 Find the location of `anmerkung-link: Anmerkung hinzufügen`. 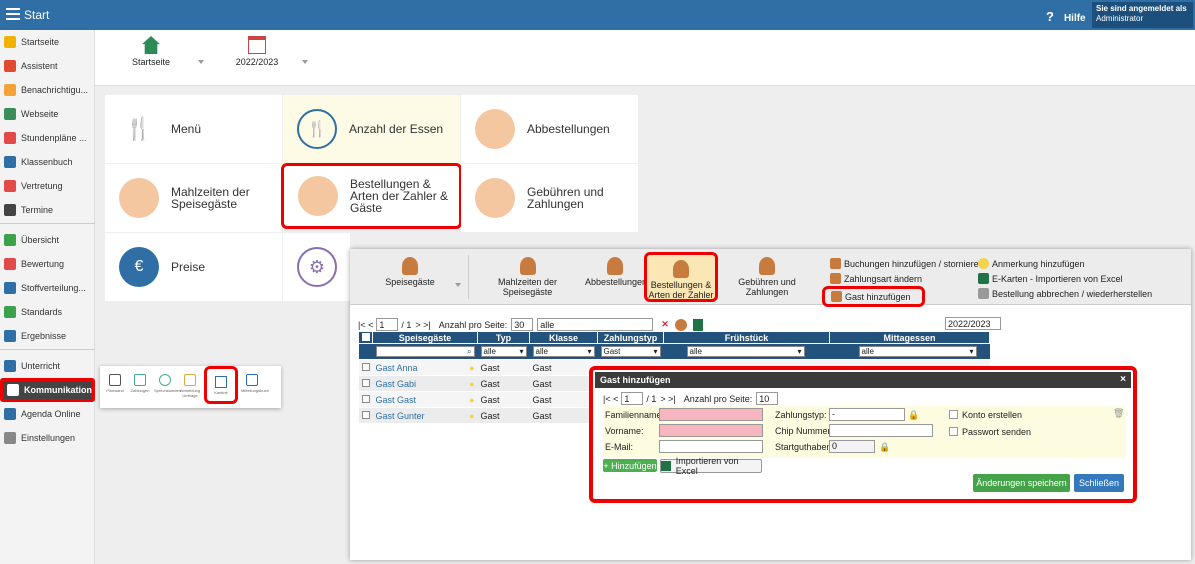

anmerkung-link: Anmerkung hinzufügen is located at coordinates (1031, 263).